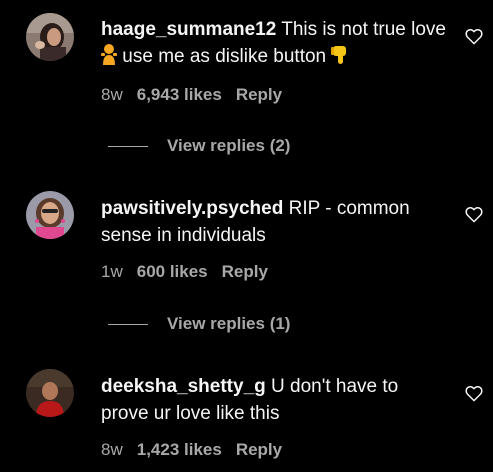 The image size is (493, 472). Describe the element at coordinates (179, 94) in the screenshot. I see `comment-likes-count: 6,943 likes` at that location.